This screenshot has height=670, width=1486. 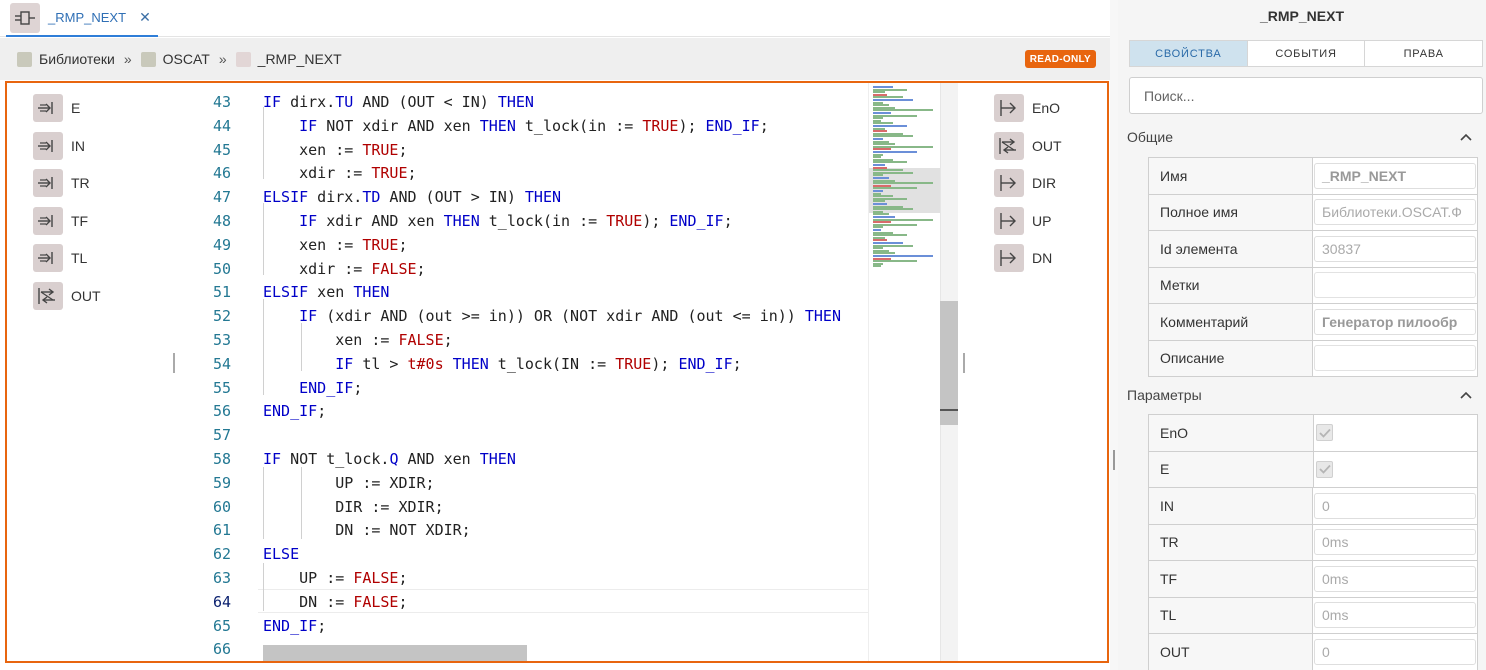 I want to click on output-pin-dn: DN, so click(x=1023, y=258).